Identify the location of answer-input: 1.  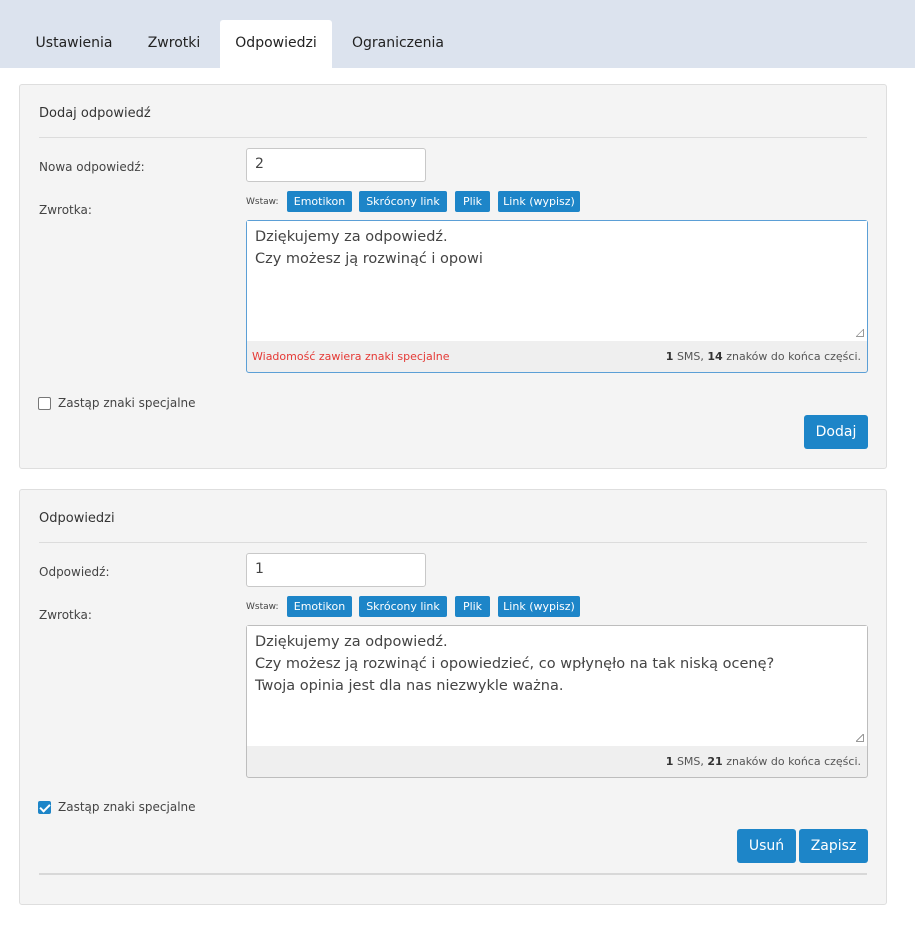
(336, 570).